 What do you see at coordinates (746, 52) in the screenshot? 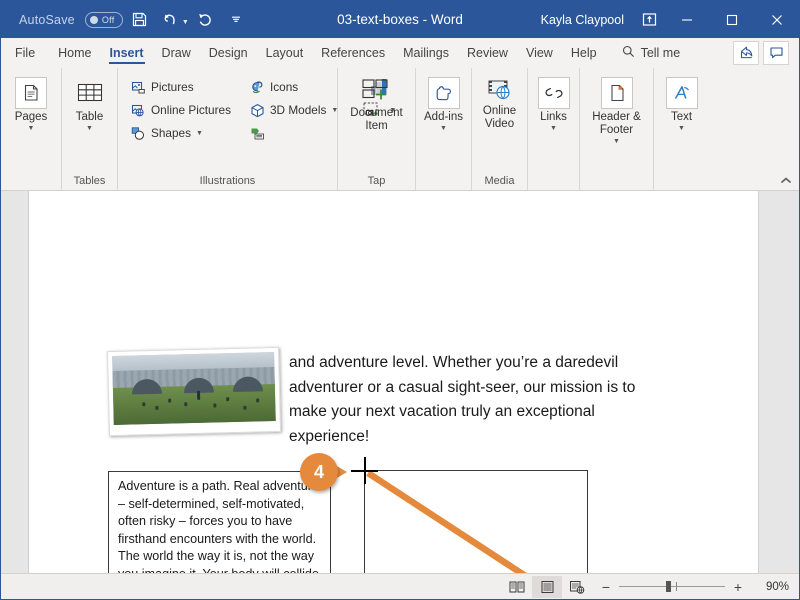
I see `share-button` at bounding box center [746, 52].